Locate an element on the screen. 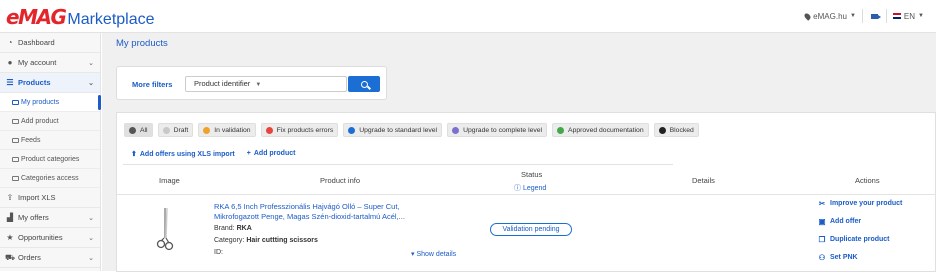 This screenshot has width=936, height=273. sidebar-item-orders: ⛟ Orders ⌄ is located at coordinates (50, 258).